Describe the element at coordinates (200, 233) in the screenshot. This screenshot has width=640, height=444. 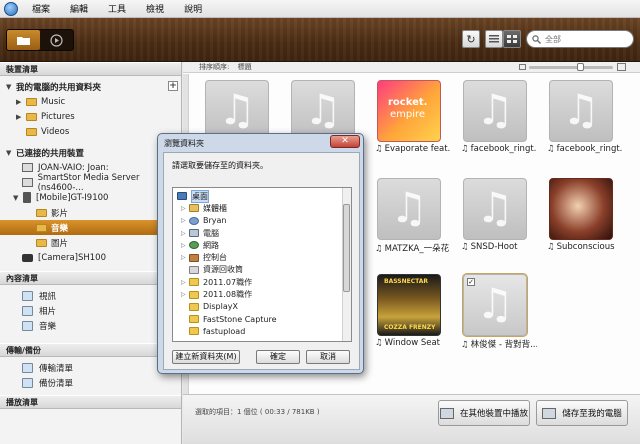
I see `tree-node-computer: ▷ 電腦` at that location.